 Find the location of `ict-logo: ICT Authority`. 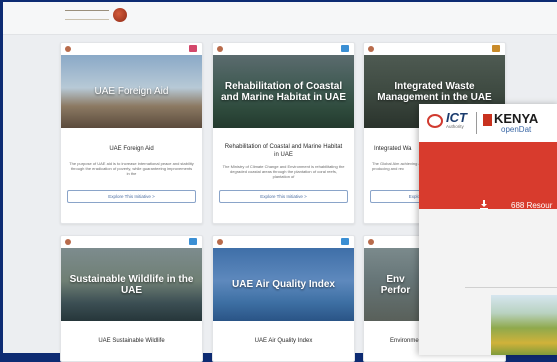

ict-logo: ICT Authority is located at coordinates (447, 119).